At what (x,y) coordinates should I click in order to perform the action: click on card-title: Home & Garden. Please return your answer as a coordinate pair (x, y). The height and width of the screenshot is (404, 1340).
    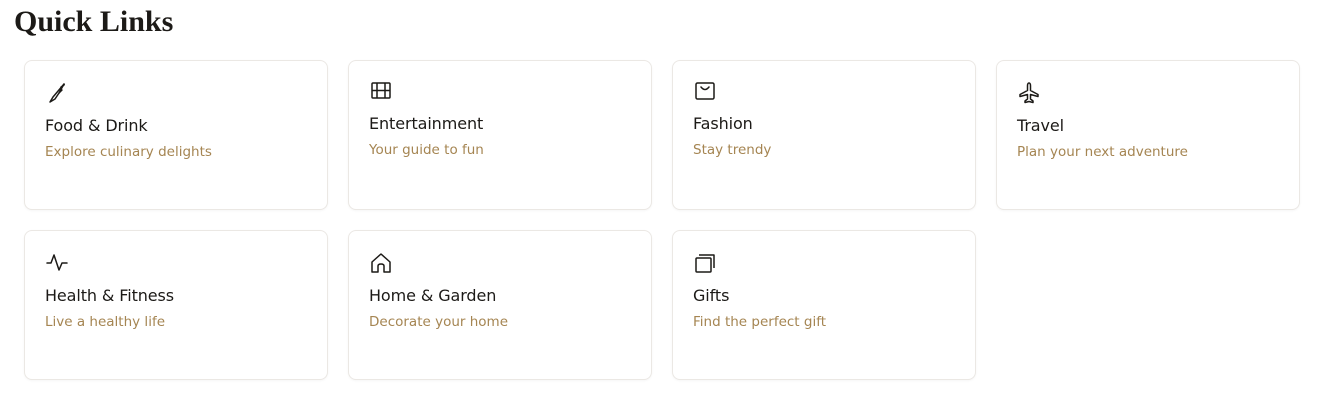
    Looking at the image, I should click on (433, 295).